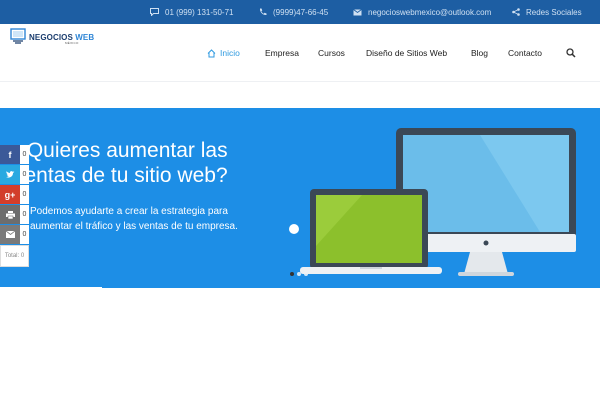  What do you see at coordinates (357, 11) in the screenshot?
I see `mail-icon` at bounding box center [357, 11].